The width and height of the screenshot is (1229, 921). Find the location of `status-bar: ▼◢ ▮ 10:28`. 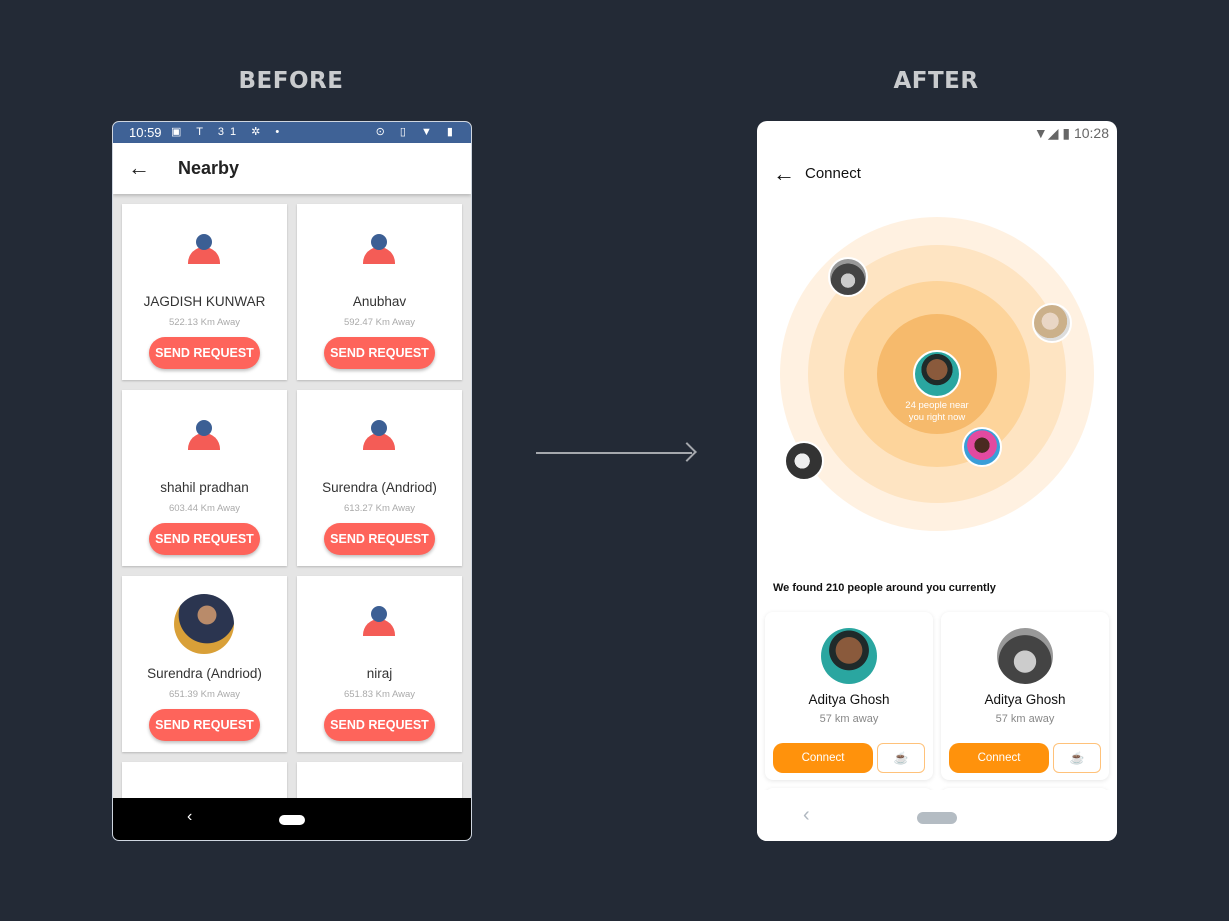

status-bar: ▼◢ ▮ 10:28 is located at coordinates (1071, 133).